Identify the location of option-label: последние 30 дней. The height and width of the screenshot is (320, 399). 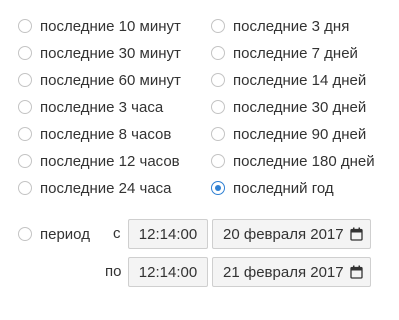
(300, 107).